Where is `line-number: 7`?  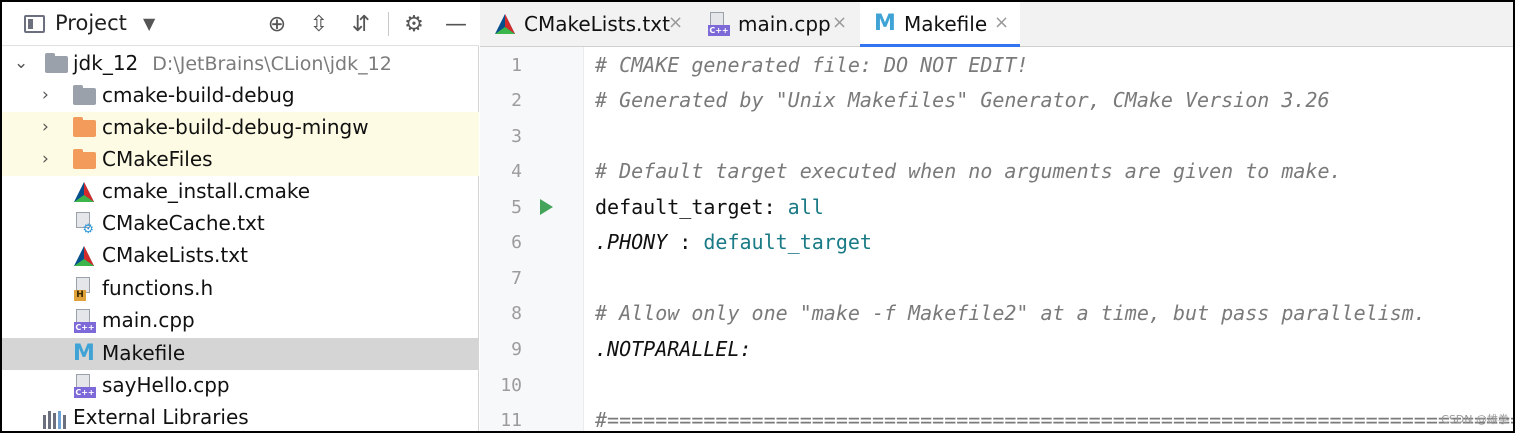 line-number: 7 is located at coordinates (516, 278).